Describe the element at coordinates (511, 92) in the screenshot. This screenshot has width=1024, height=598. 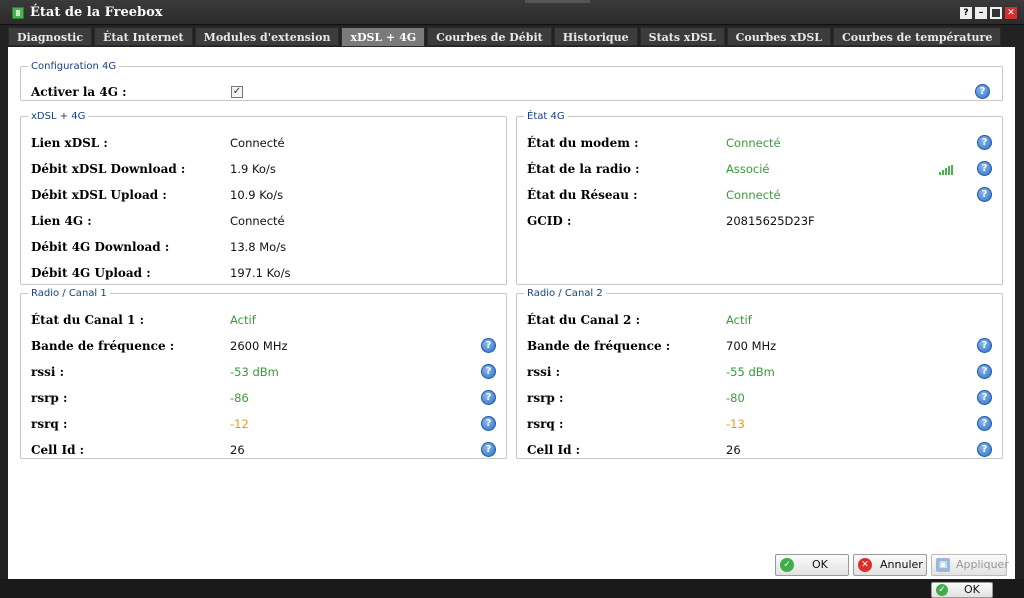
I see `activate-4g-row: Activer la 4G : ✓ ?` at that location.